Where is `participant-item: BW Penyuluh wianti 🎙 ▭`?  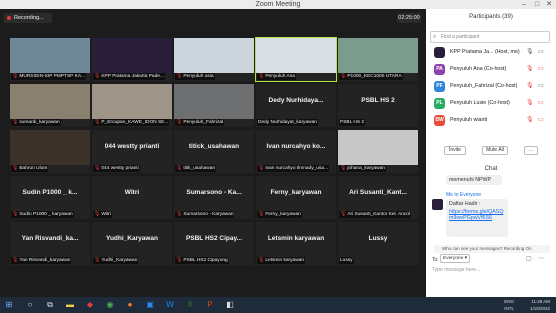
participant-item: BW Penyuluh wianti 🎙 ▭ is located at coordinates (491, 121).